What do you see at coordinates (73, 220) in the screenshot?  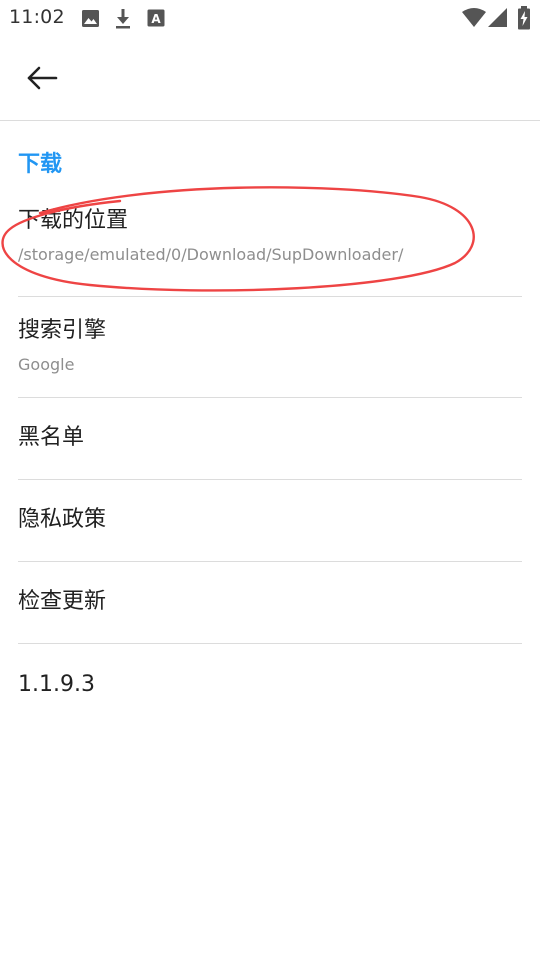 I see `pref-title: 下载的位置` at bounding box center [73, 220].